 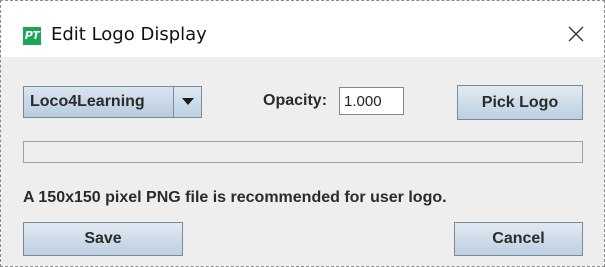 I want to click on opacity-label: Opacity:, so click(x=295, y=100).